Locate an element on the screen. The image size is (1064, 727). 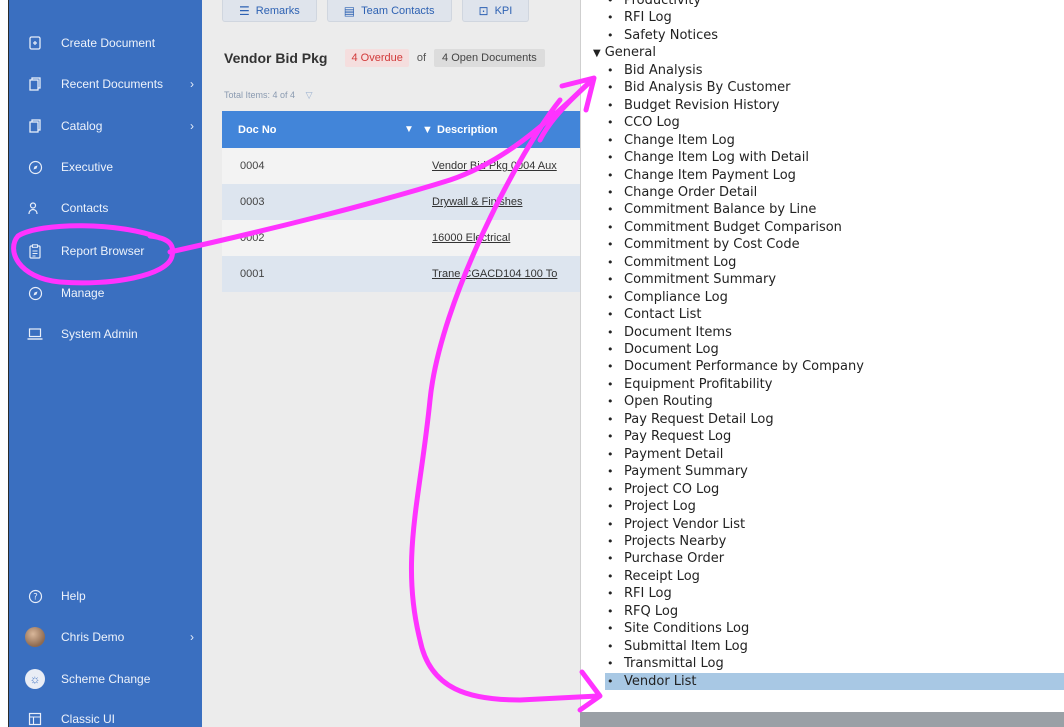
report-item-label: Bid Analysis By Customer is located at coordinates (707, 88).